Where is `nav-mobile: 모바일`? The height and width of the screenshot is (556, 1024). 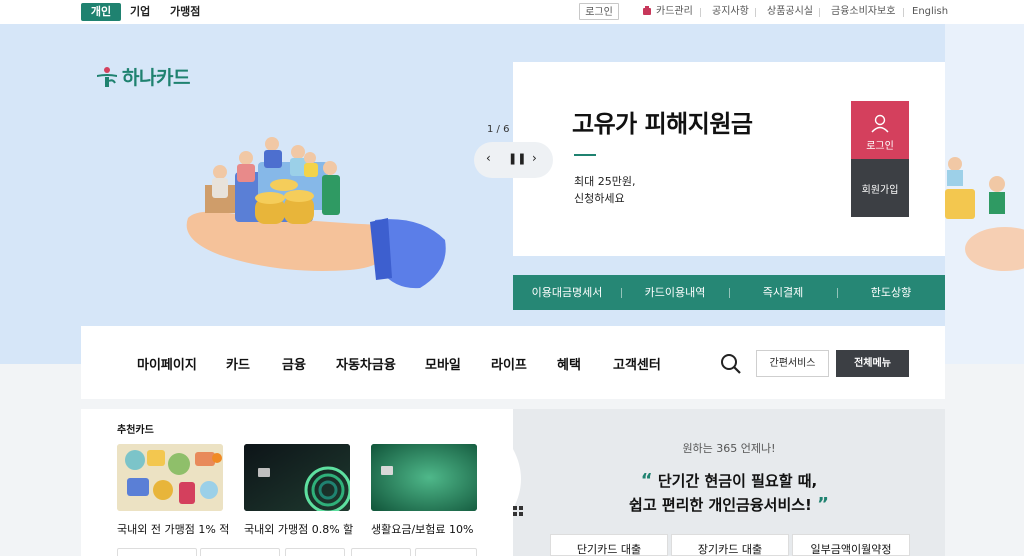 nav-mobile: 모바일 is located at coordinates (443, 363).